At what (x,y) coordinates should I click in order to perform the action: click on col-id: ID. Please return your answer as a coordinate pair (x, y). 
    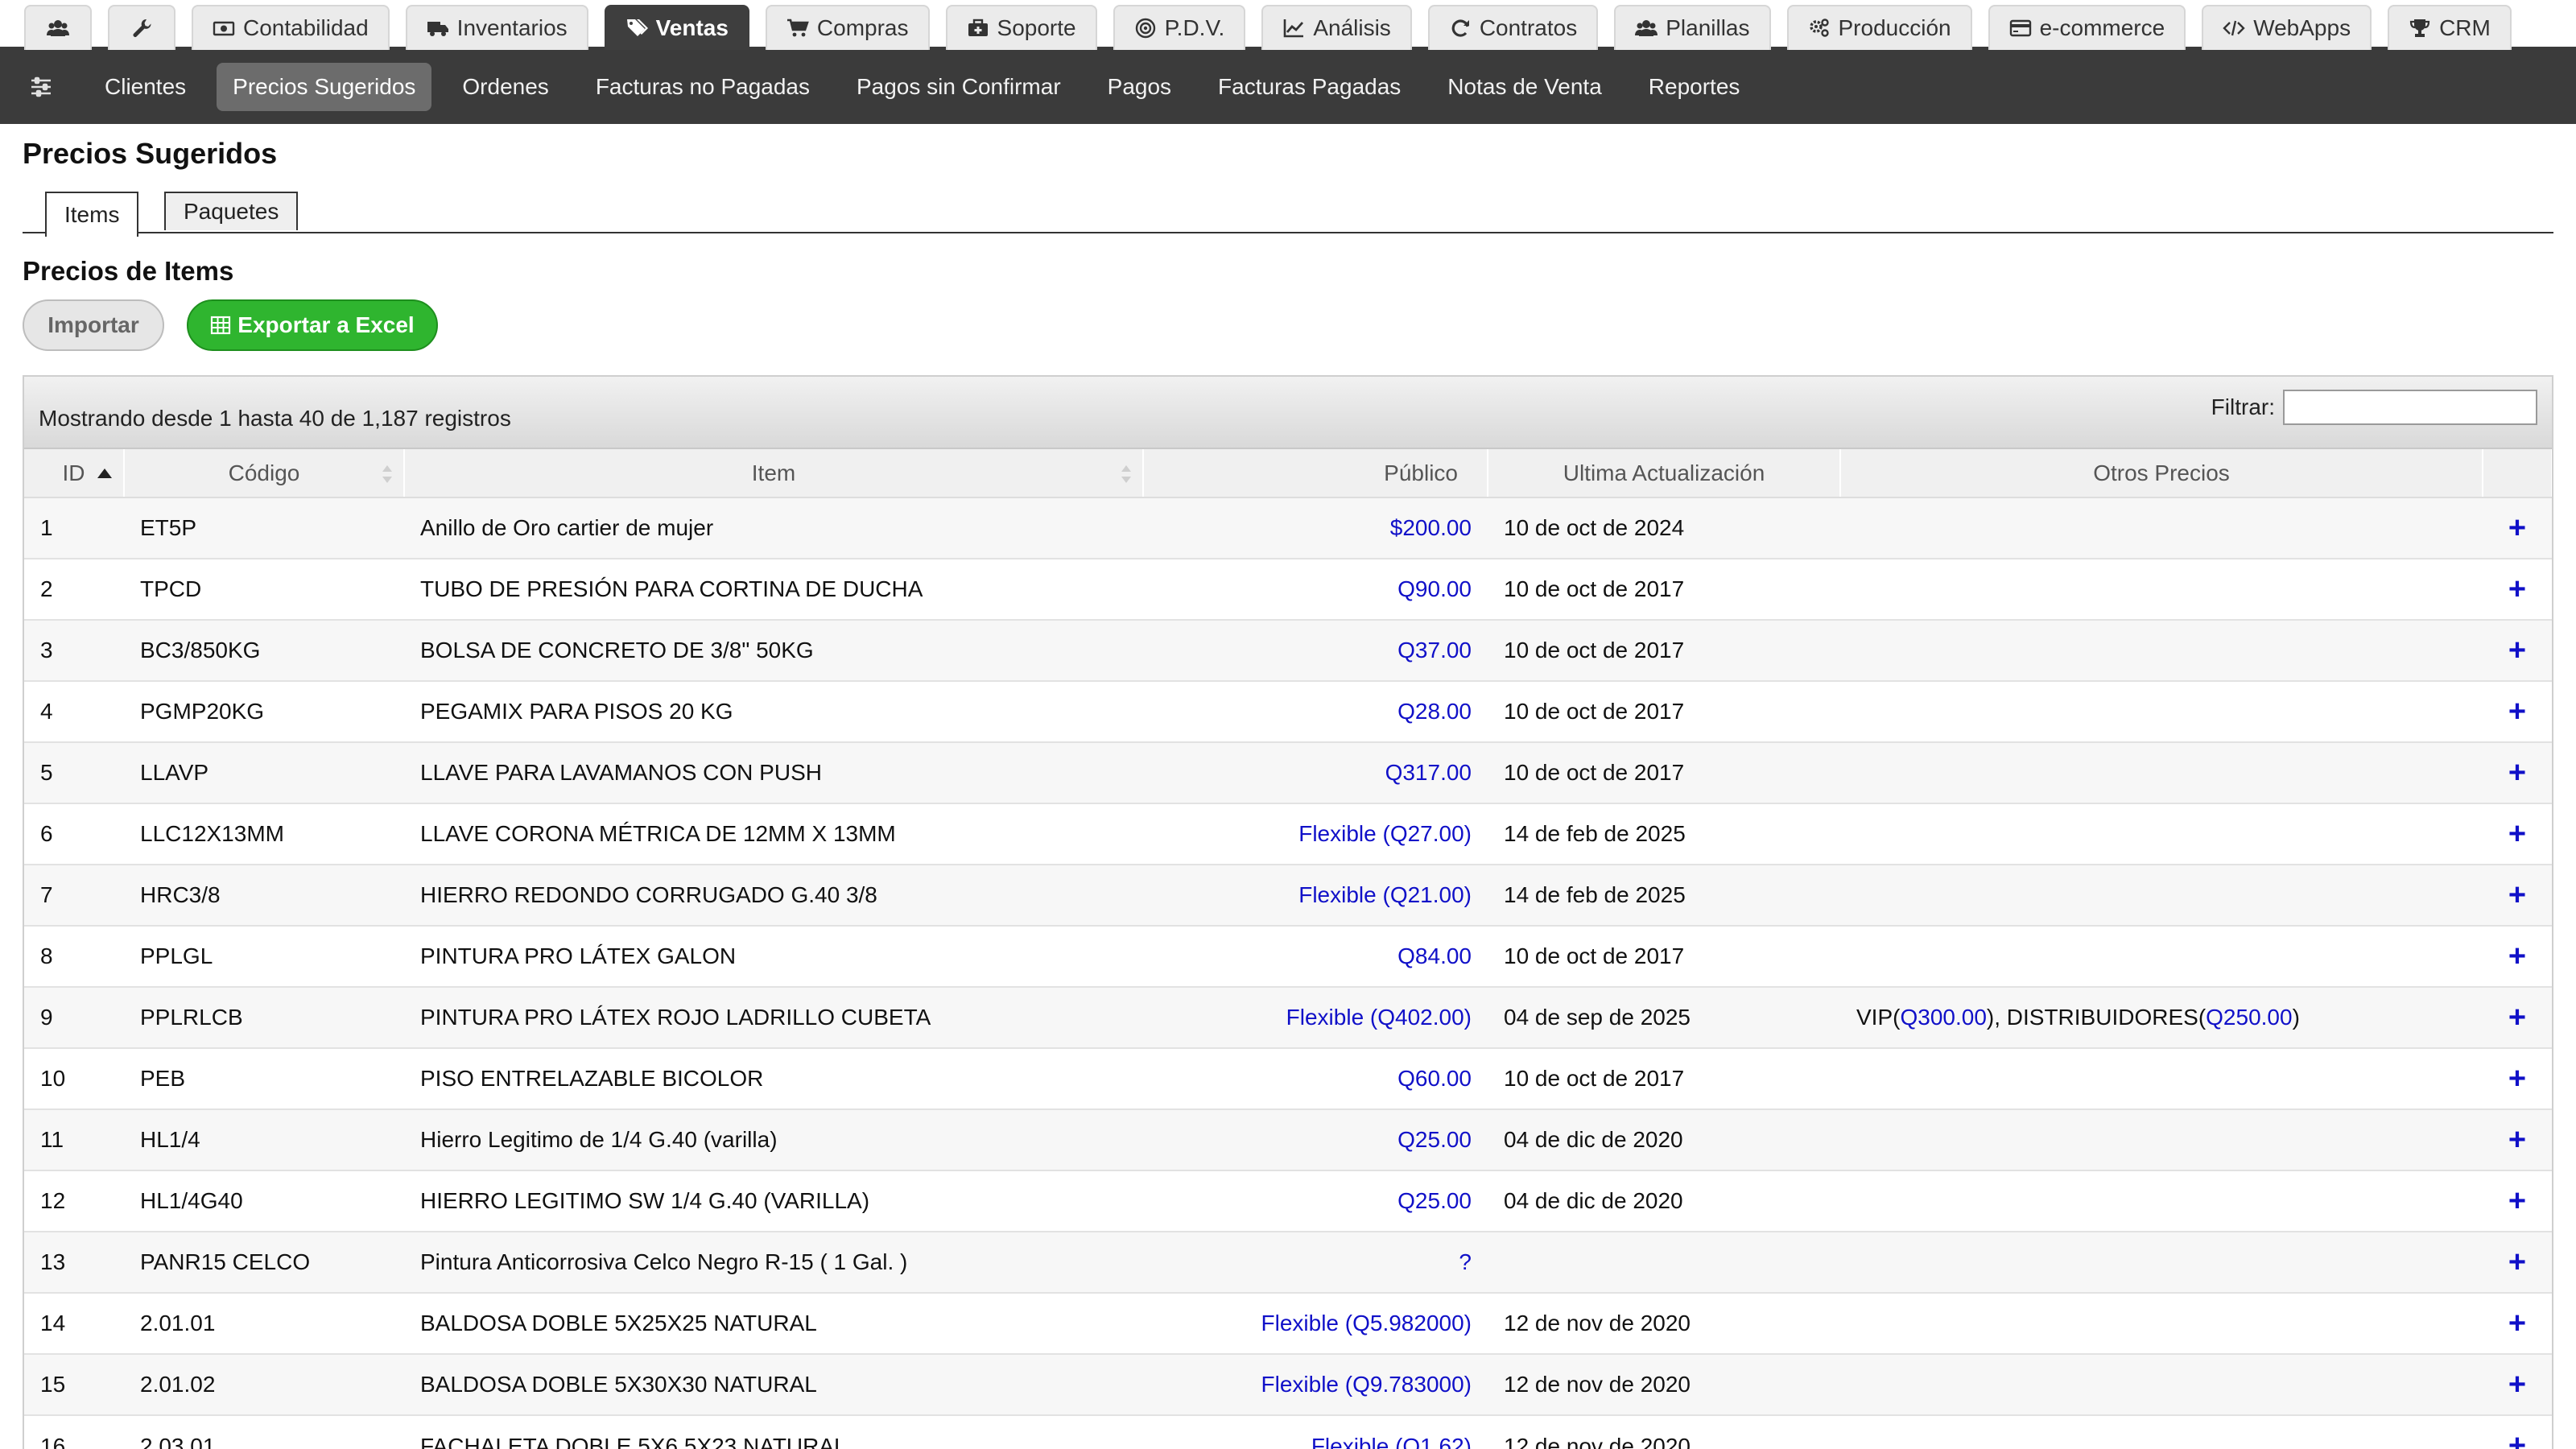
    Looking at the image, I should click on (74, 473).